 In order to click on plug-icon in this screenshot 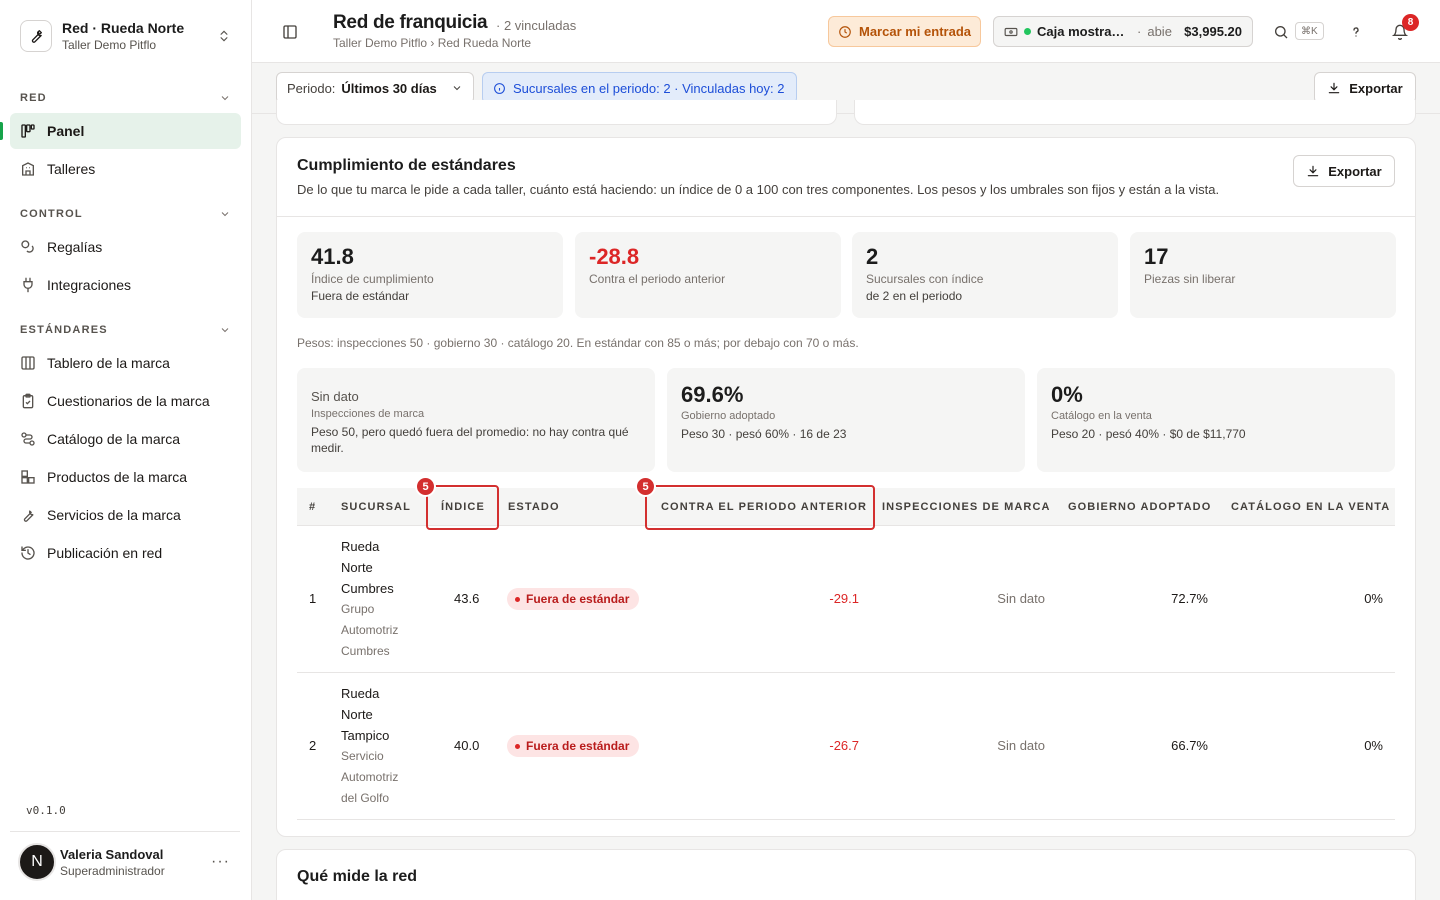, I will do `click(28, 285)`.